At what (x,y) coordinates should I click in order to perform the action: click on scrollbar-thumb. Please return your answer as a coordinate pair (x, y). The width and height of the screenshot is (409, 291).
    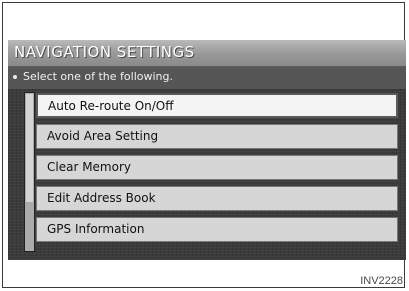
    Looking at the image, I should click on (29, 148).